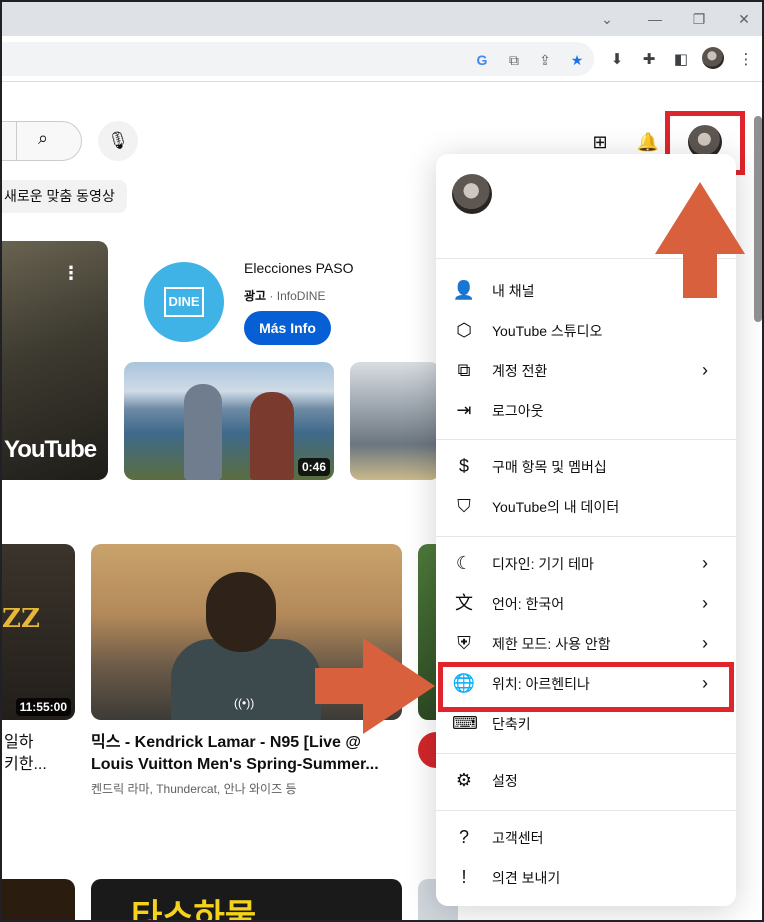 The image size is (764, 922). Describe the element at coordinates (699, 19) in the screenshot. I see `restore-button: ❐` at that location.